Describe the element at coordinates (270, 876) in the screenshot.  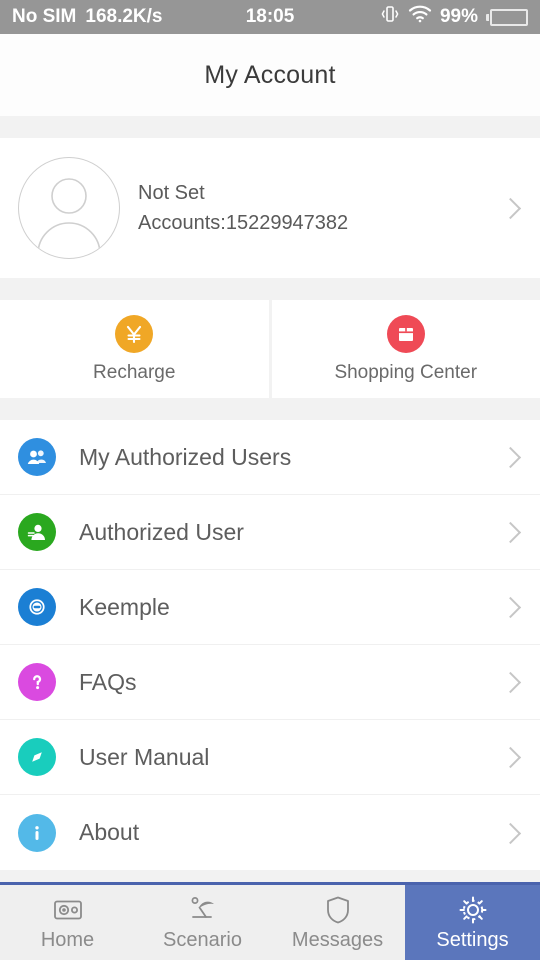
I see `content-spacer` at that location.